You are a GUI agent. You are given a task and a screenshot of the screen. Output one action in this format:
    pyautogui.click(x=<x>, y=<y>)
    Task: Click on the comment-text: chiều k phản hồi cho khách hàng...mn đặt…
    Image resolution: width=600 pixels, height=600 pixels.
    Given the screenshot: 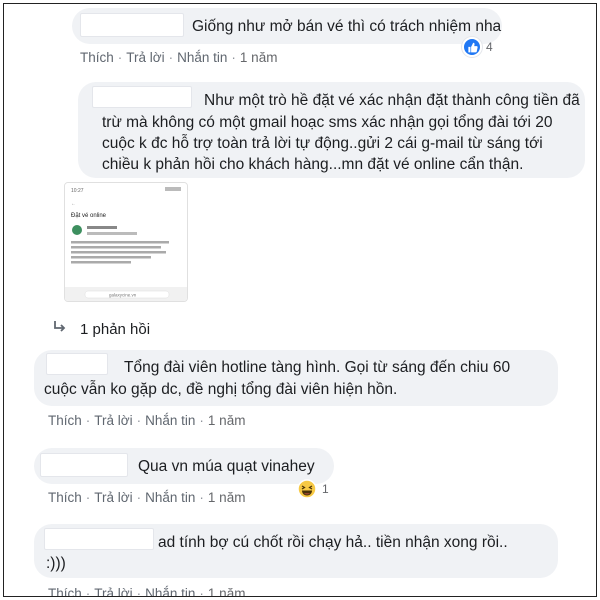 What is the action you would take?
    pyautogui.click(x=313, y=164)
    